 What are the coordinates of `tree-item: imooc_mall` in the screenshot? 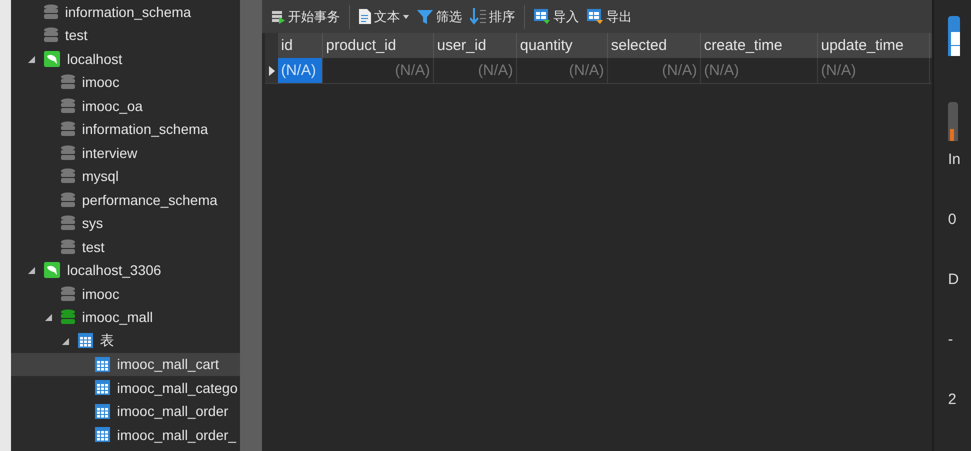 It's located at (125, 317).